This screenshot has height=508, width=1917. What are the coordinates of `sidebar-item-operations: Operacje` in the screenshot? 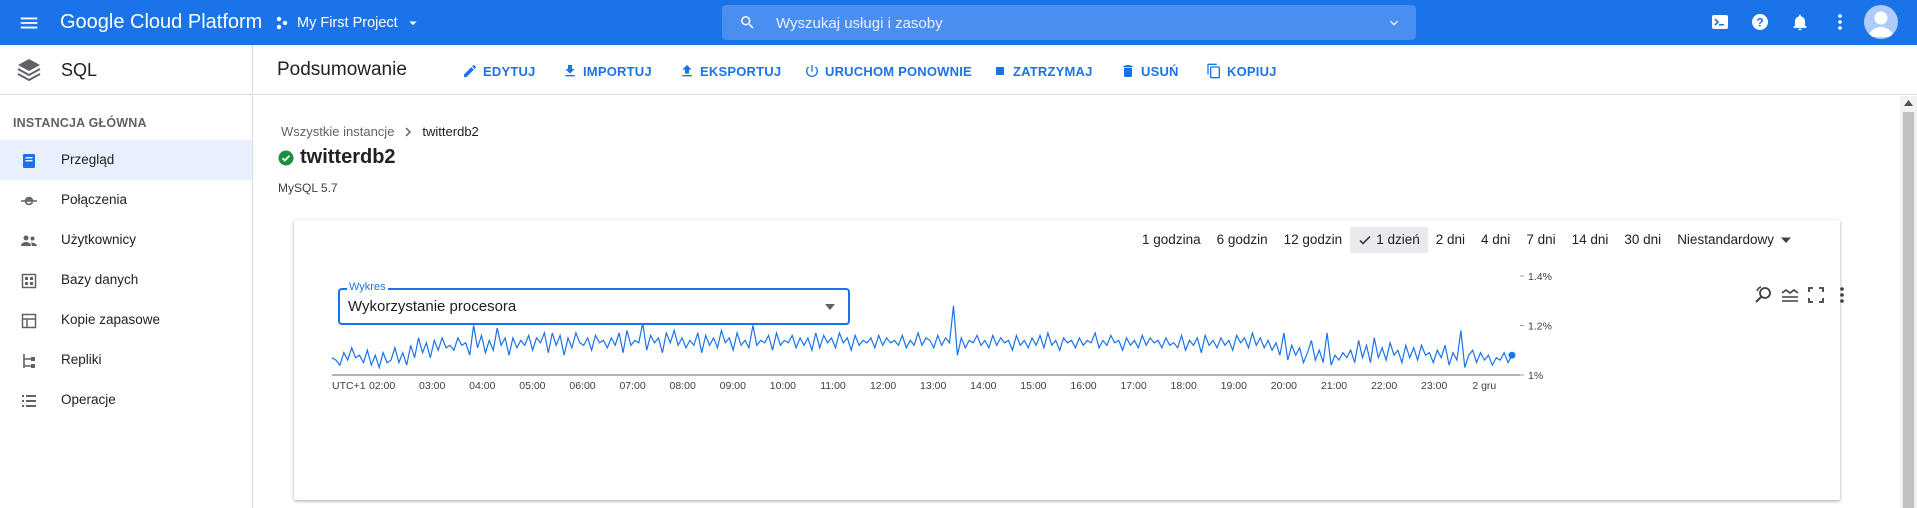 It's located at (126, 400).